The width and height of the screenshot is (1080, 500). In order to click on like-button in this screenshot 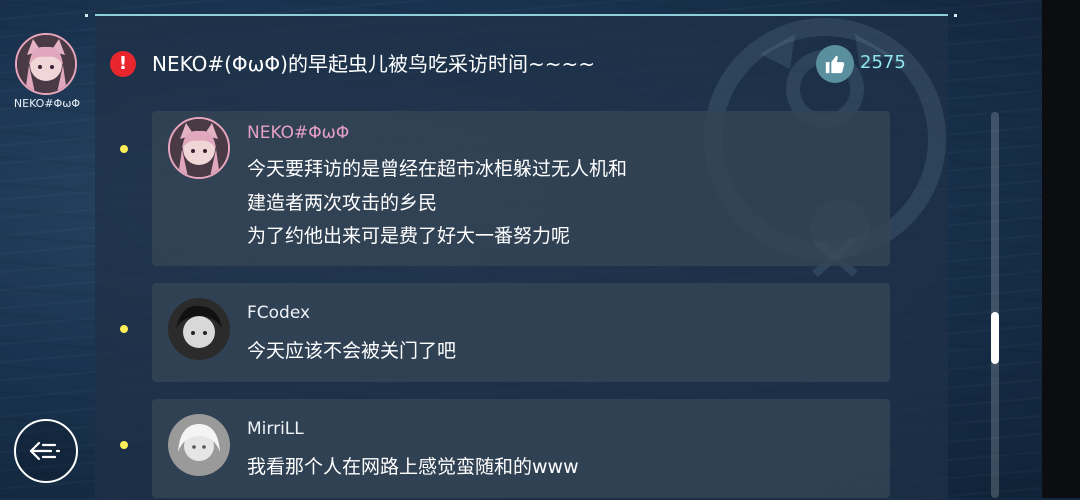, I will do `click(835, 64)`.